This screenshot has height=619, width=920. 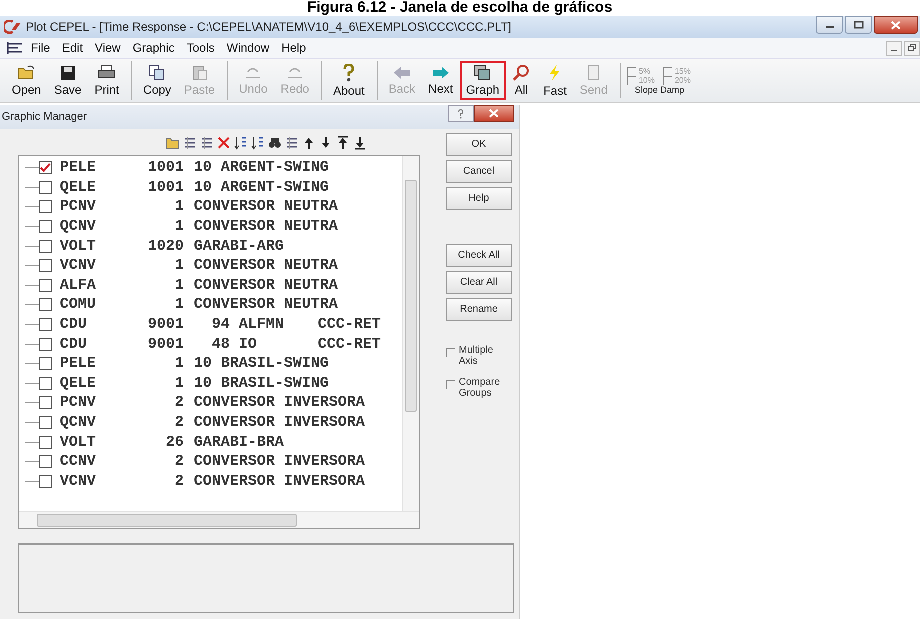 What do you see at coordinates (326, 143) in the screenshot?
I see `arrow-down-icon` at bounding box center [326, 143].